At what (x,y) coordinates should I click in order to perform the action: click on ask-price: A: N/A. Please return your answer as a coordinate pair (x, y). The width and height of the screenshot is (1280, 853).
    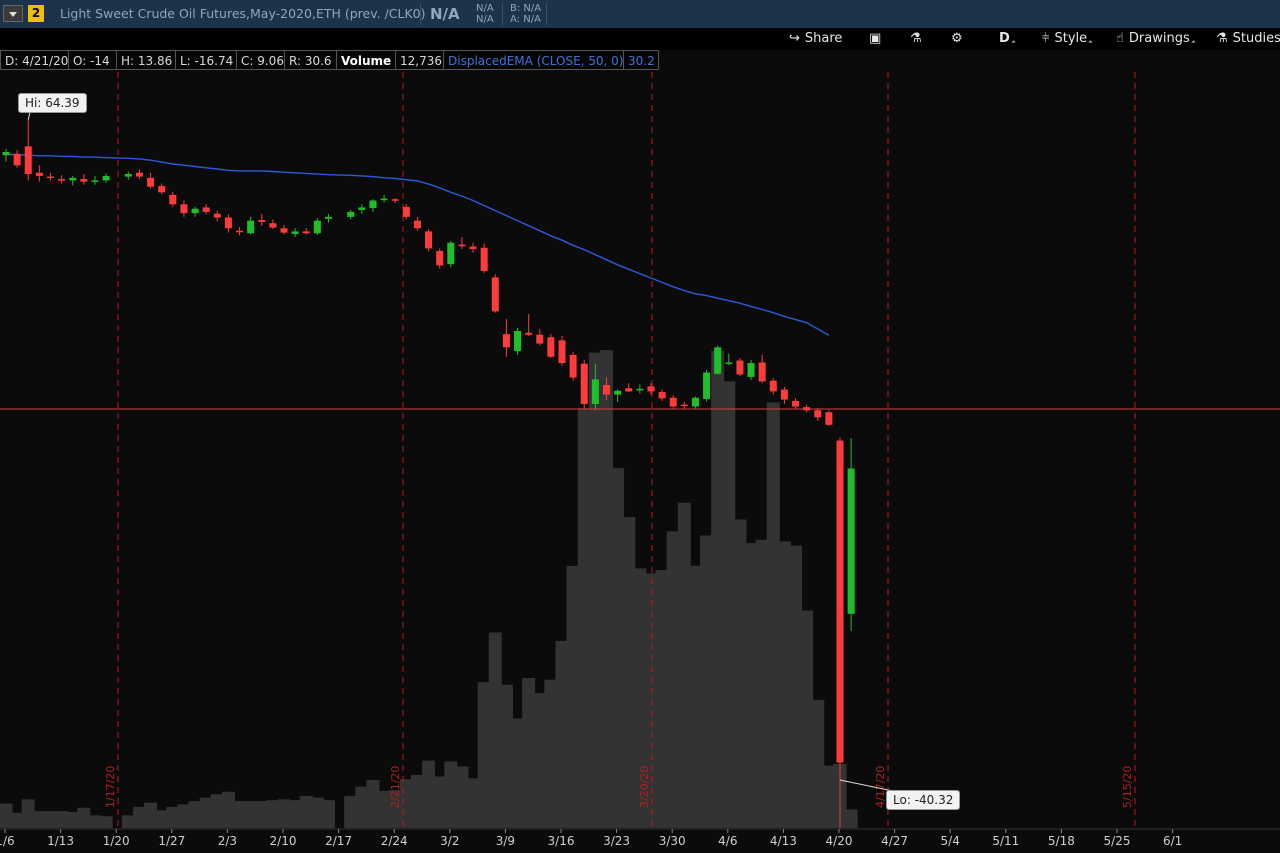
    Looking at the image, I should click on (525, 19).